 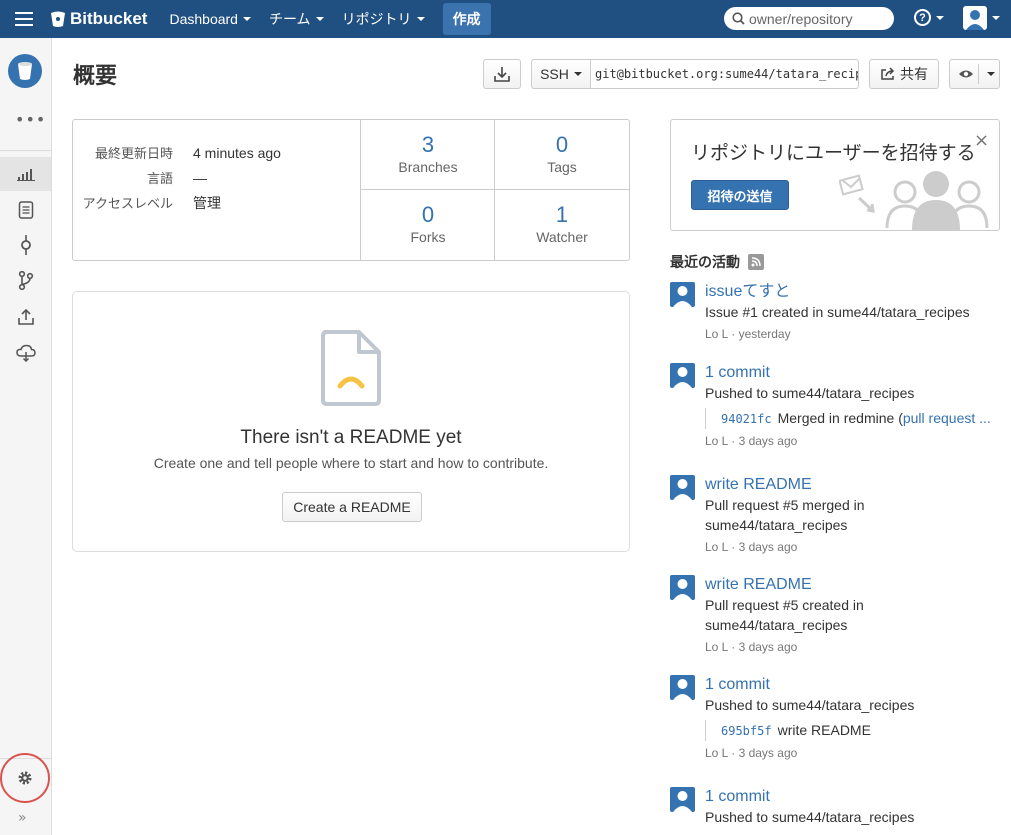 I want to click on stat-forks-label: Forks, so click(x=428, y=237).